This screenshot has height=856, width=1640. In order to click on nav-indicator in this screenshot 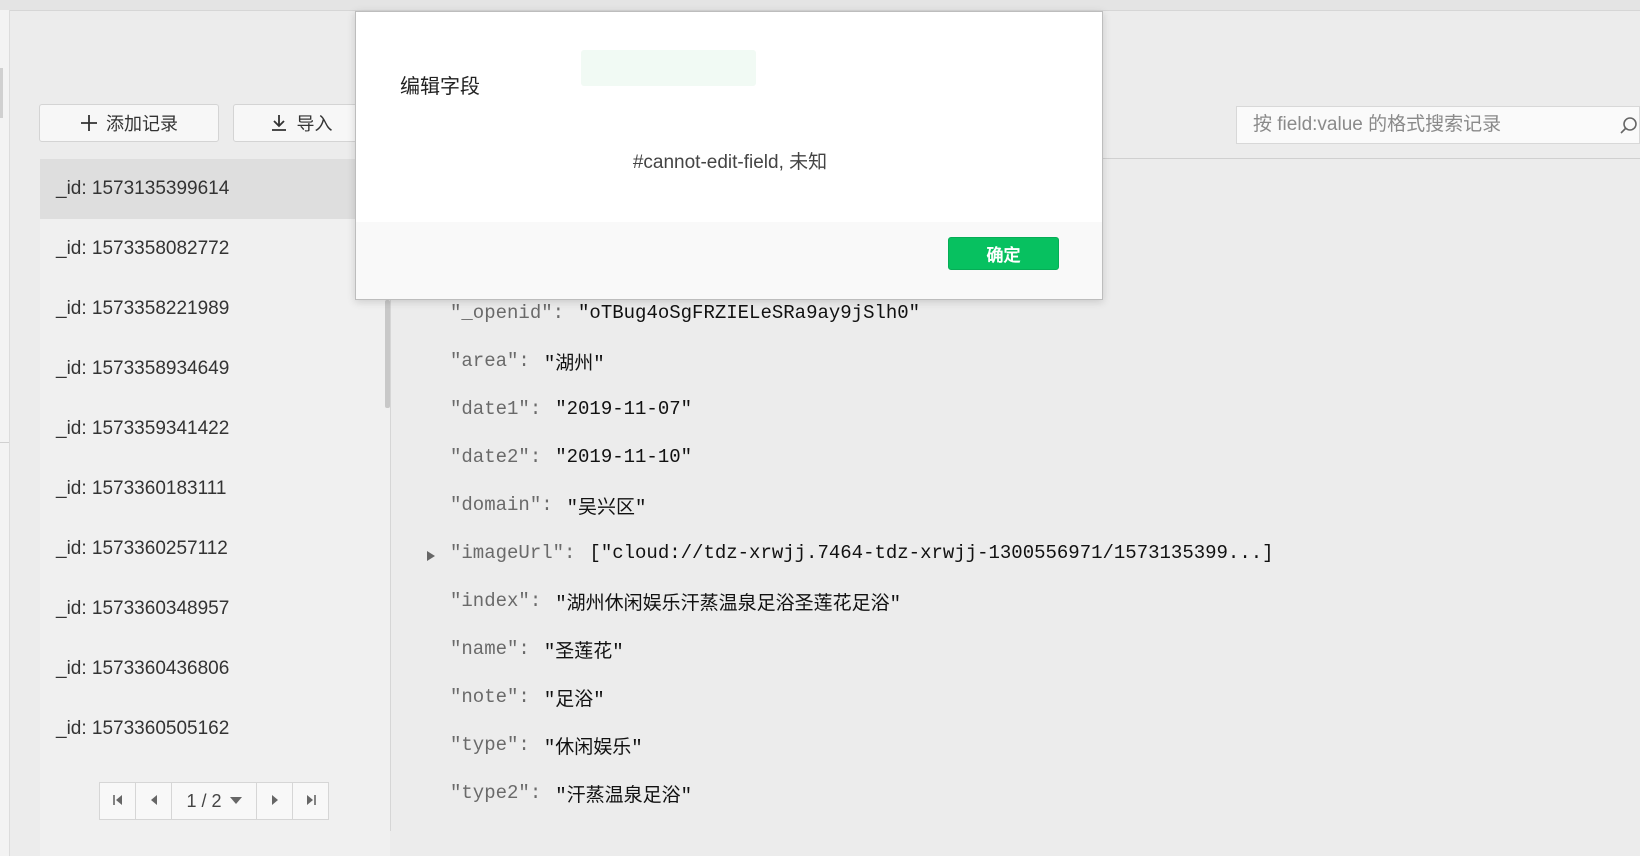, I will do `click(1, 93)`.